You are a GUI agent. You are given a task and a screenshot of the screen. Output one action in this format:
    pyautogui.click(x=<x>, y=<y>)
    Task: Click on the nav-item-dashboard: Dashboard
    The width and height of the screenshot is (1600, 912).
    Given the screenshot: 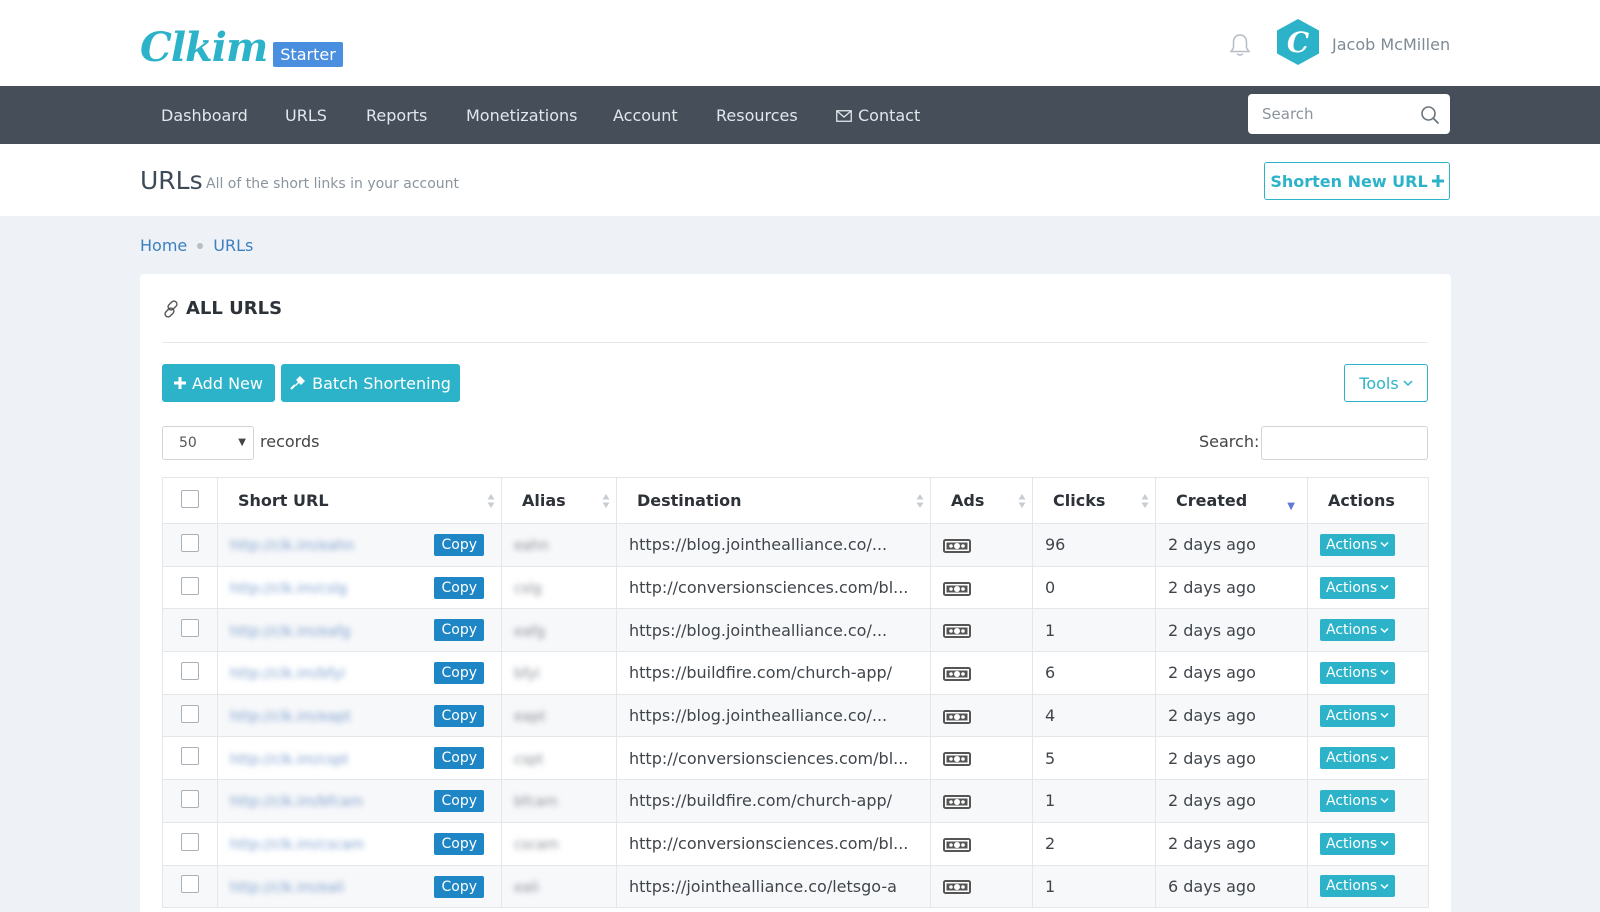 What is the action you would take?
    pyautogui.click(x=204, y=115)
    